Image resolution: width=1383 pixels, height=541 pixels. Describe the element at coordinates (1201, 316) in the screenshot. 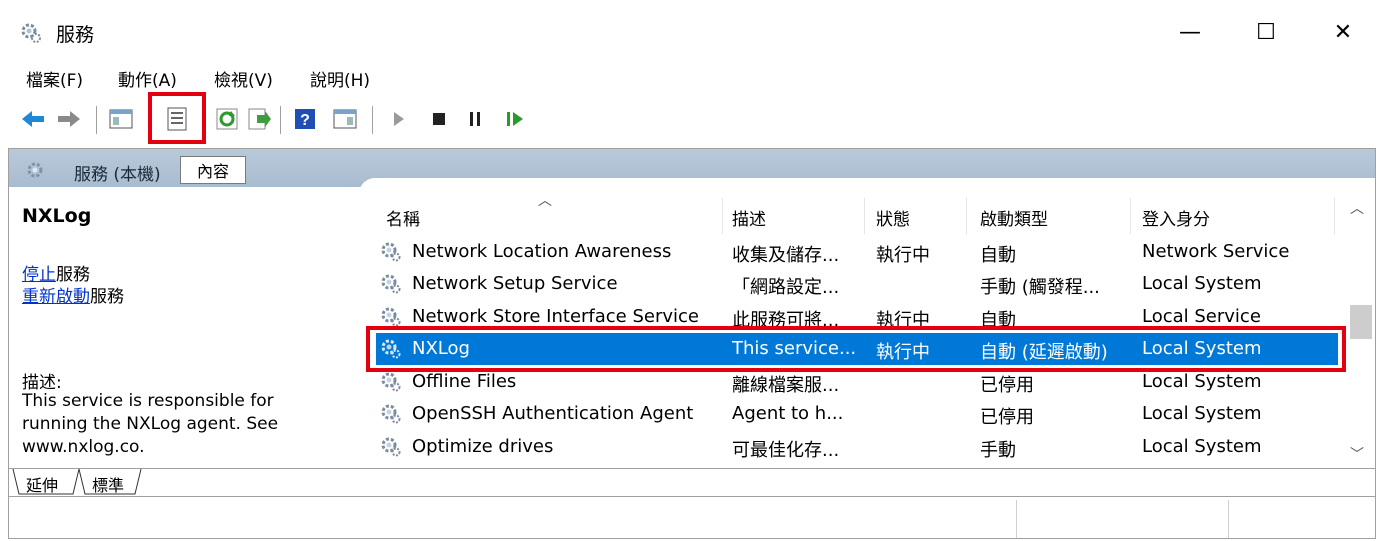

I see `row-logon-cell: Local Service` at that location.